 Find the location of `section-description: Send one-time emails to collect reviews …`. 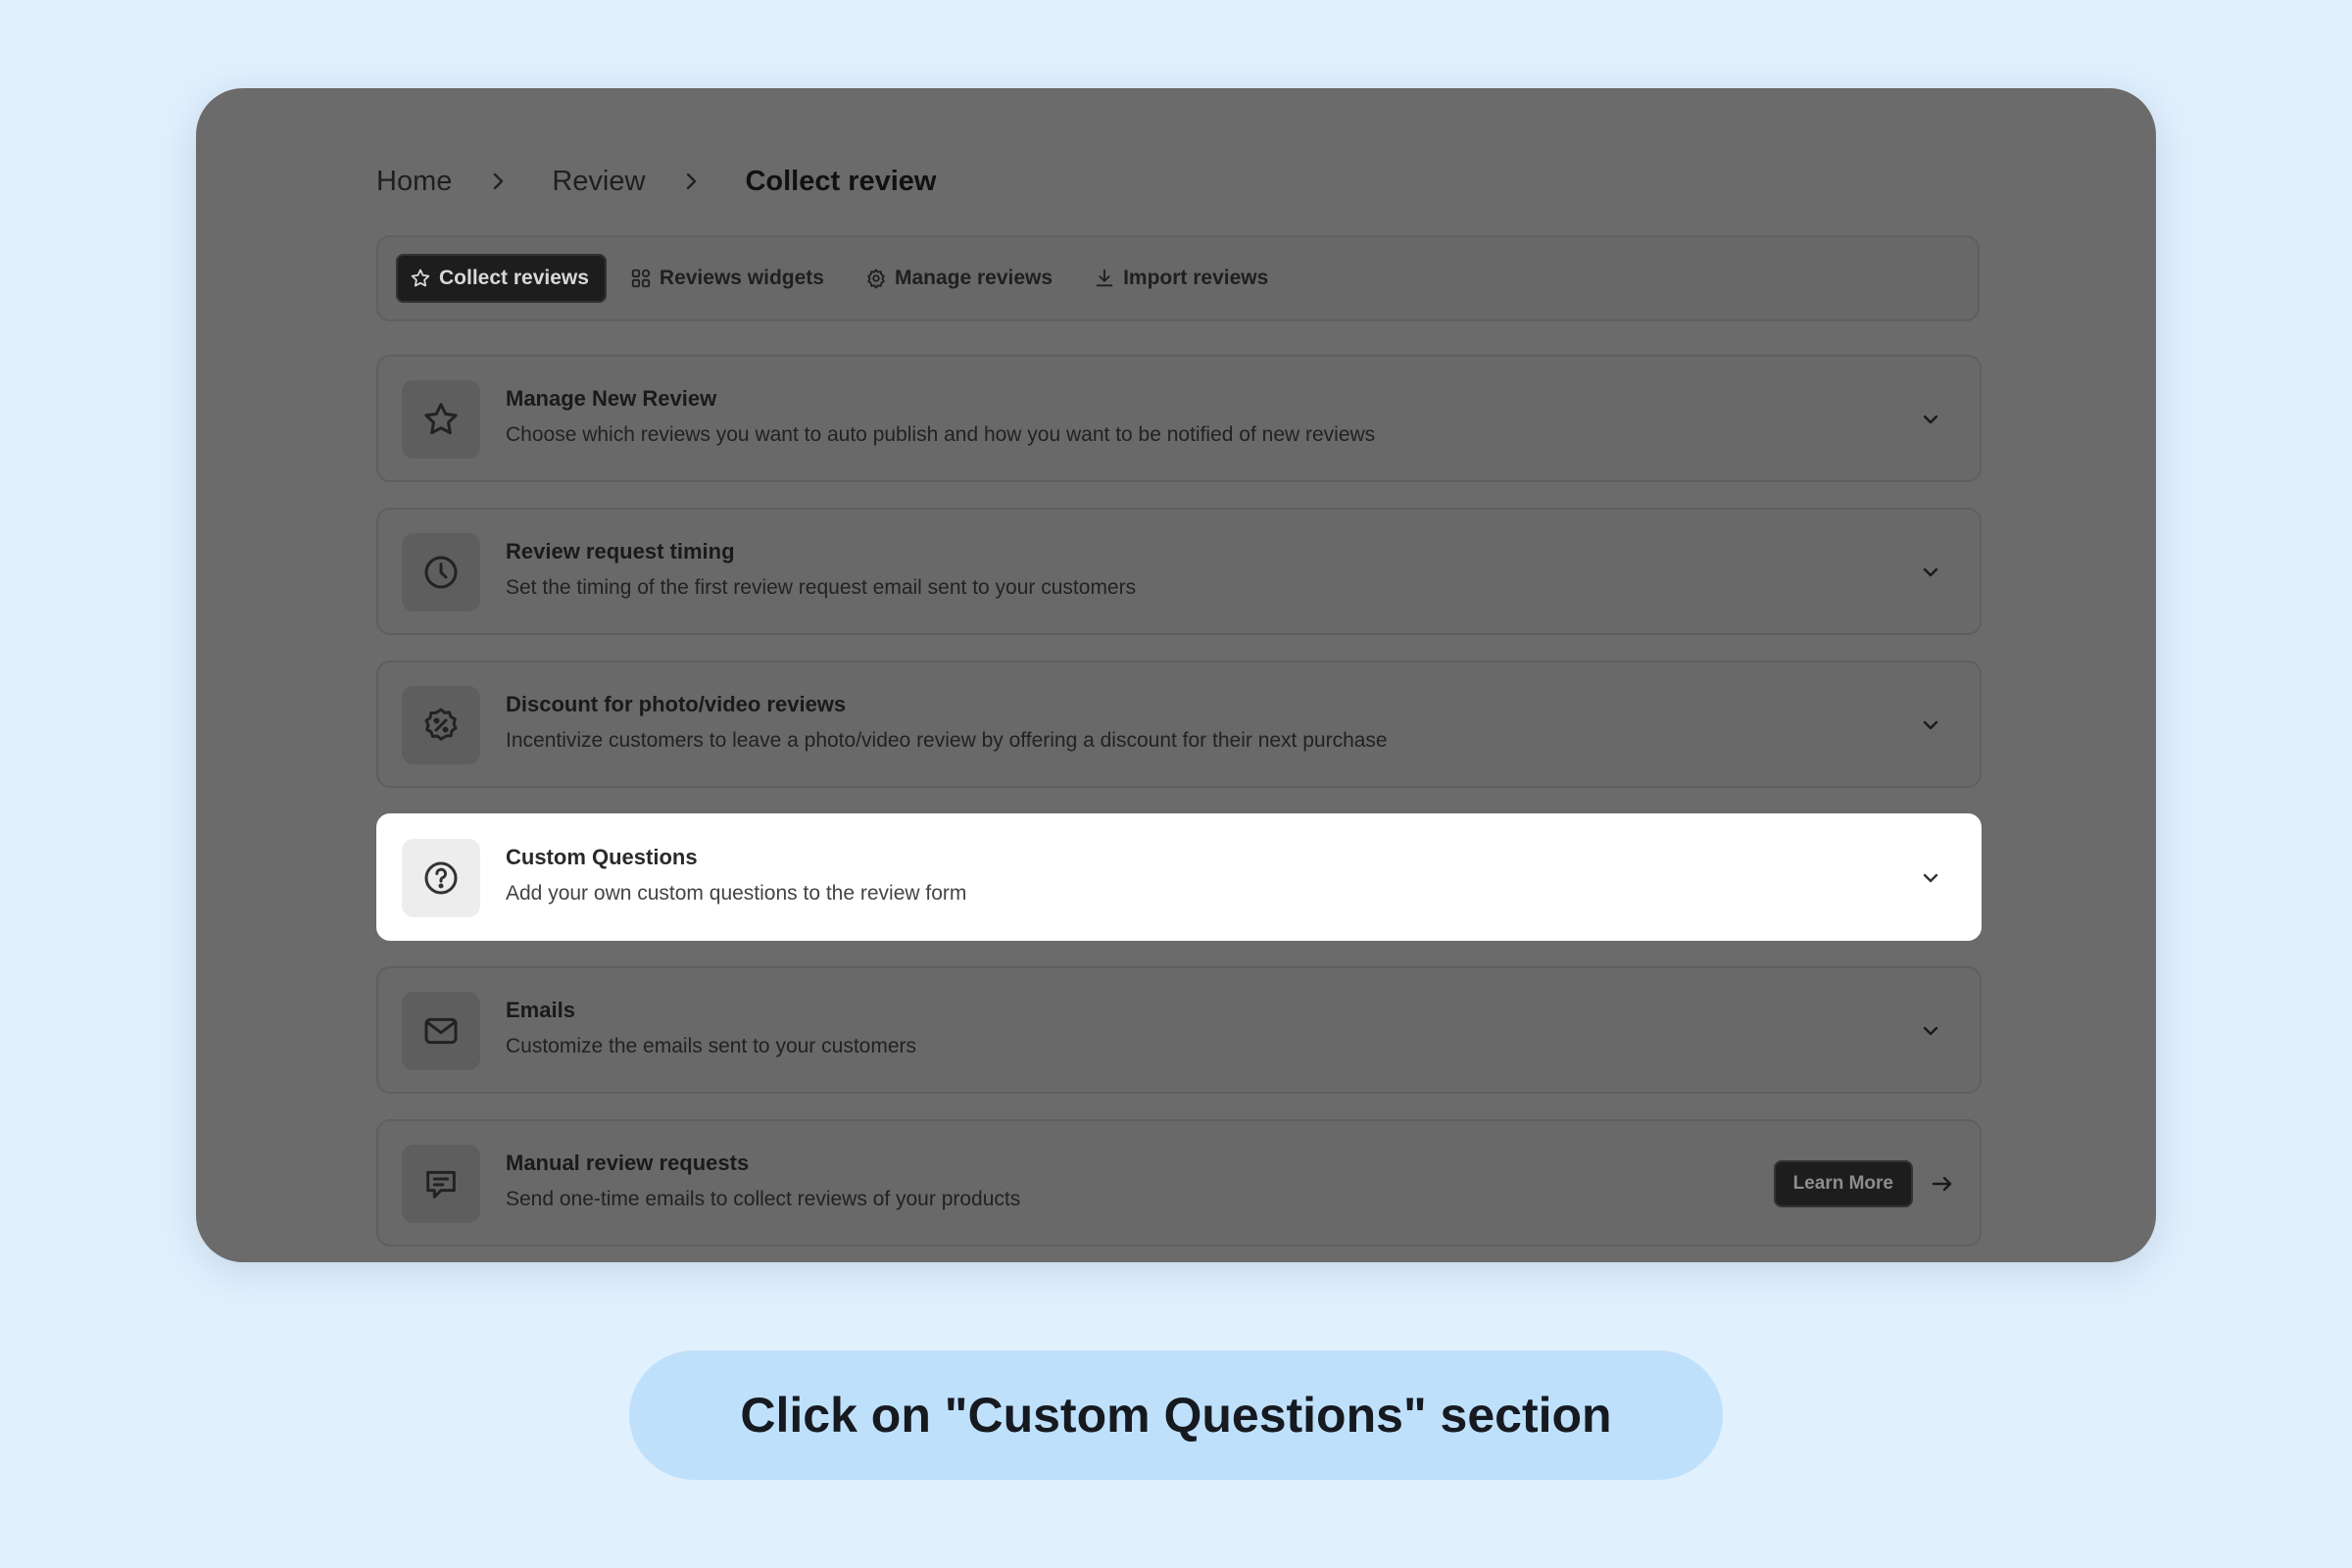

section-description: Send one-time emails to collect reviews … is located at coordinates (763, 1199).